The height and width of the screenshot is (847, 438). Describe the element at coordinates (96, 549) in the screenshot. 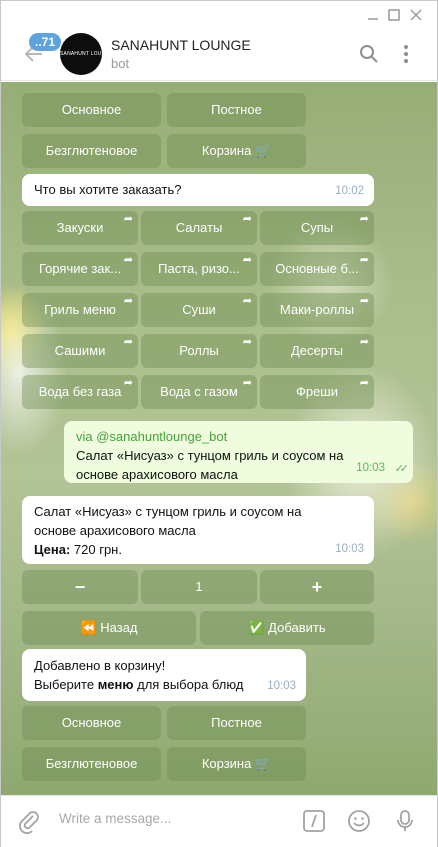

I see `price-value: 720 грн.` at that location.